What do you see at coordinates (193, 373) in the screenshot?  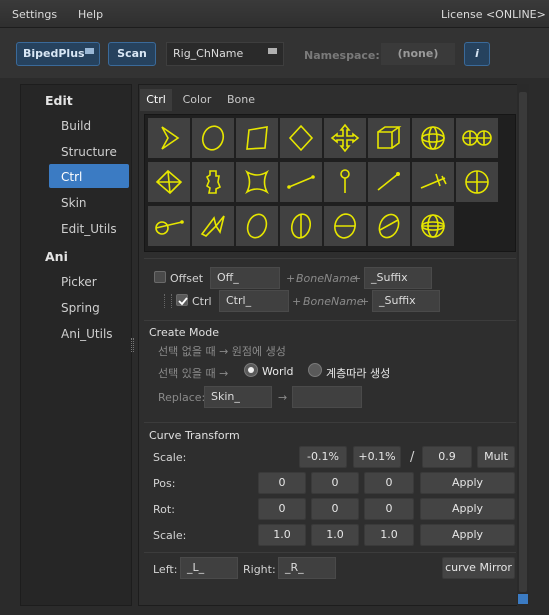 I see `with-selection-hint: 선택 있을 때 →` at bounding box center [193, 373].